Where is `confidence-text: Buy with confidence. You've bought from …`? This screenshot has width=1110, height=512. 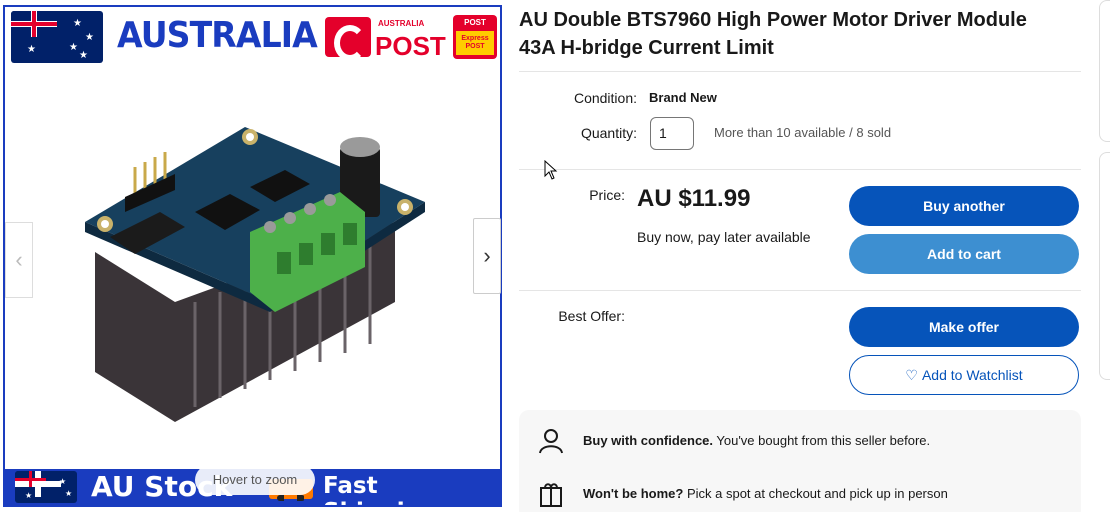
confidence-text: Buy with confidence. You've bought from … is located at coordinates (756, 440).